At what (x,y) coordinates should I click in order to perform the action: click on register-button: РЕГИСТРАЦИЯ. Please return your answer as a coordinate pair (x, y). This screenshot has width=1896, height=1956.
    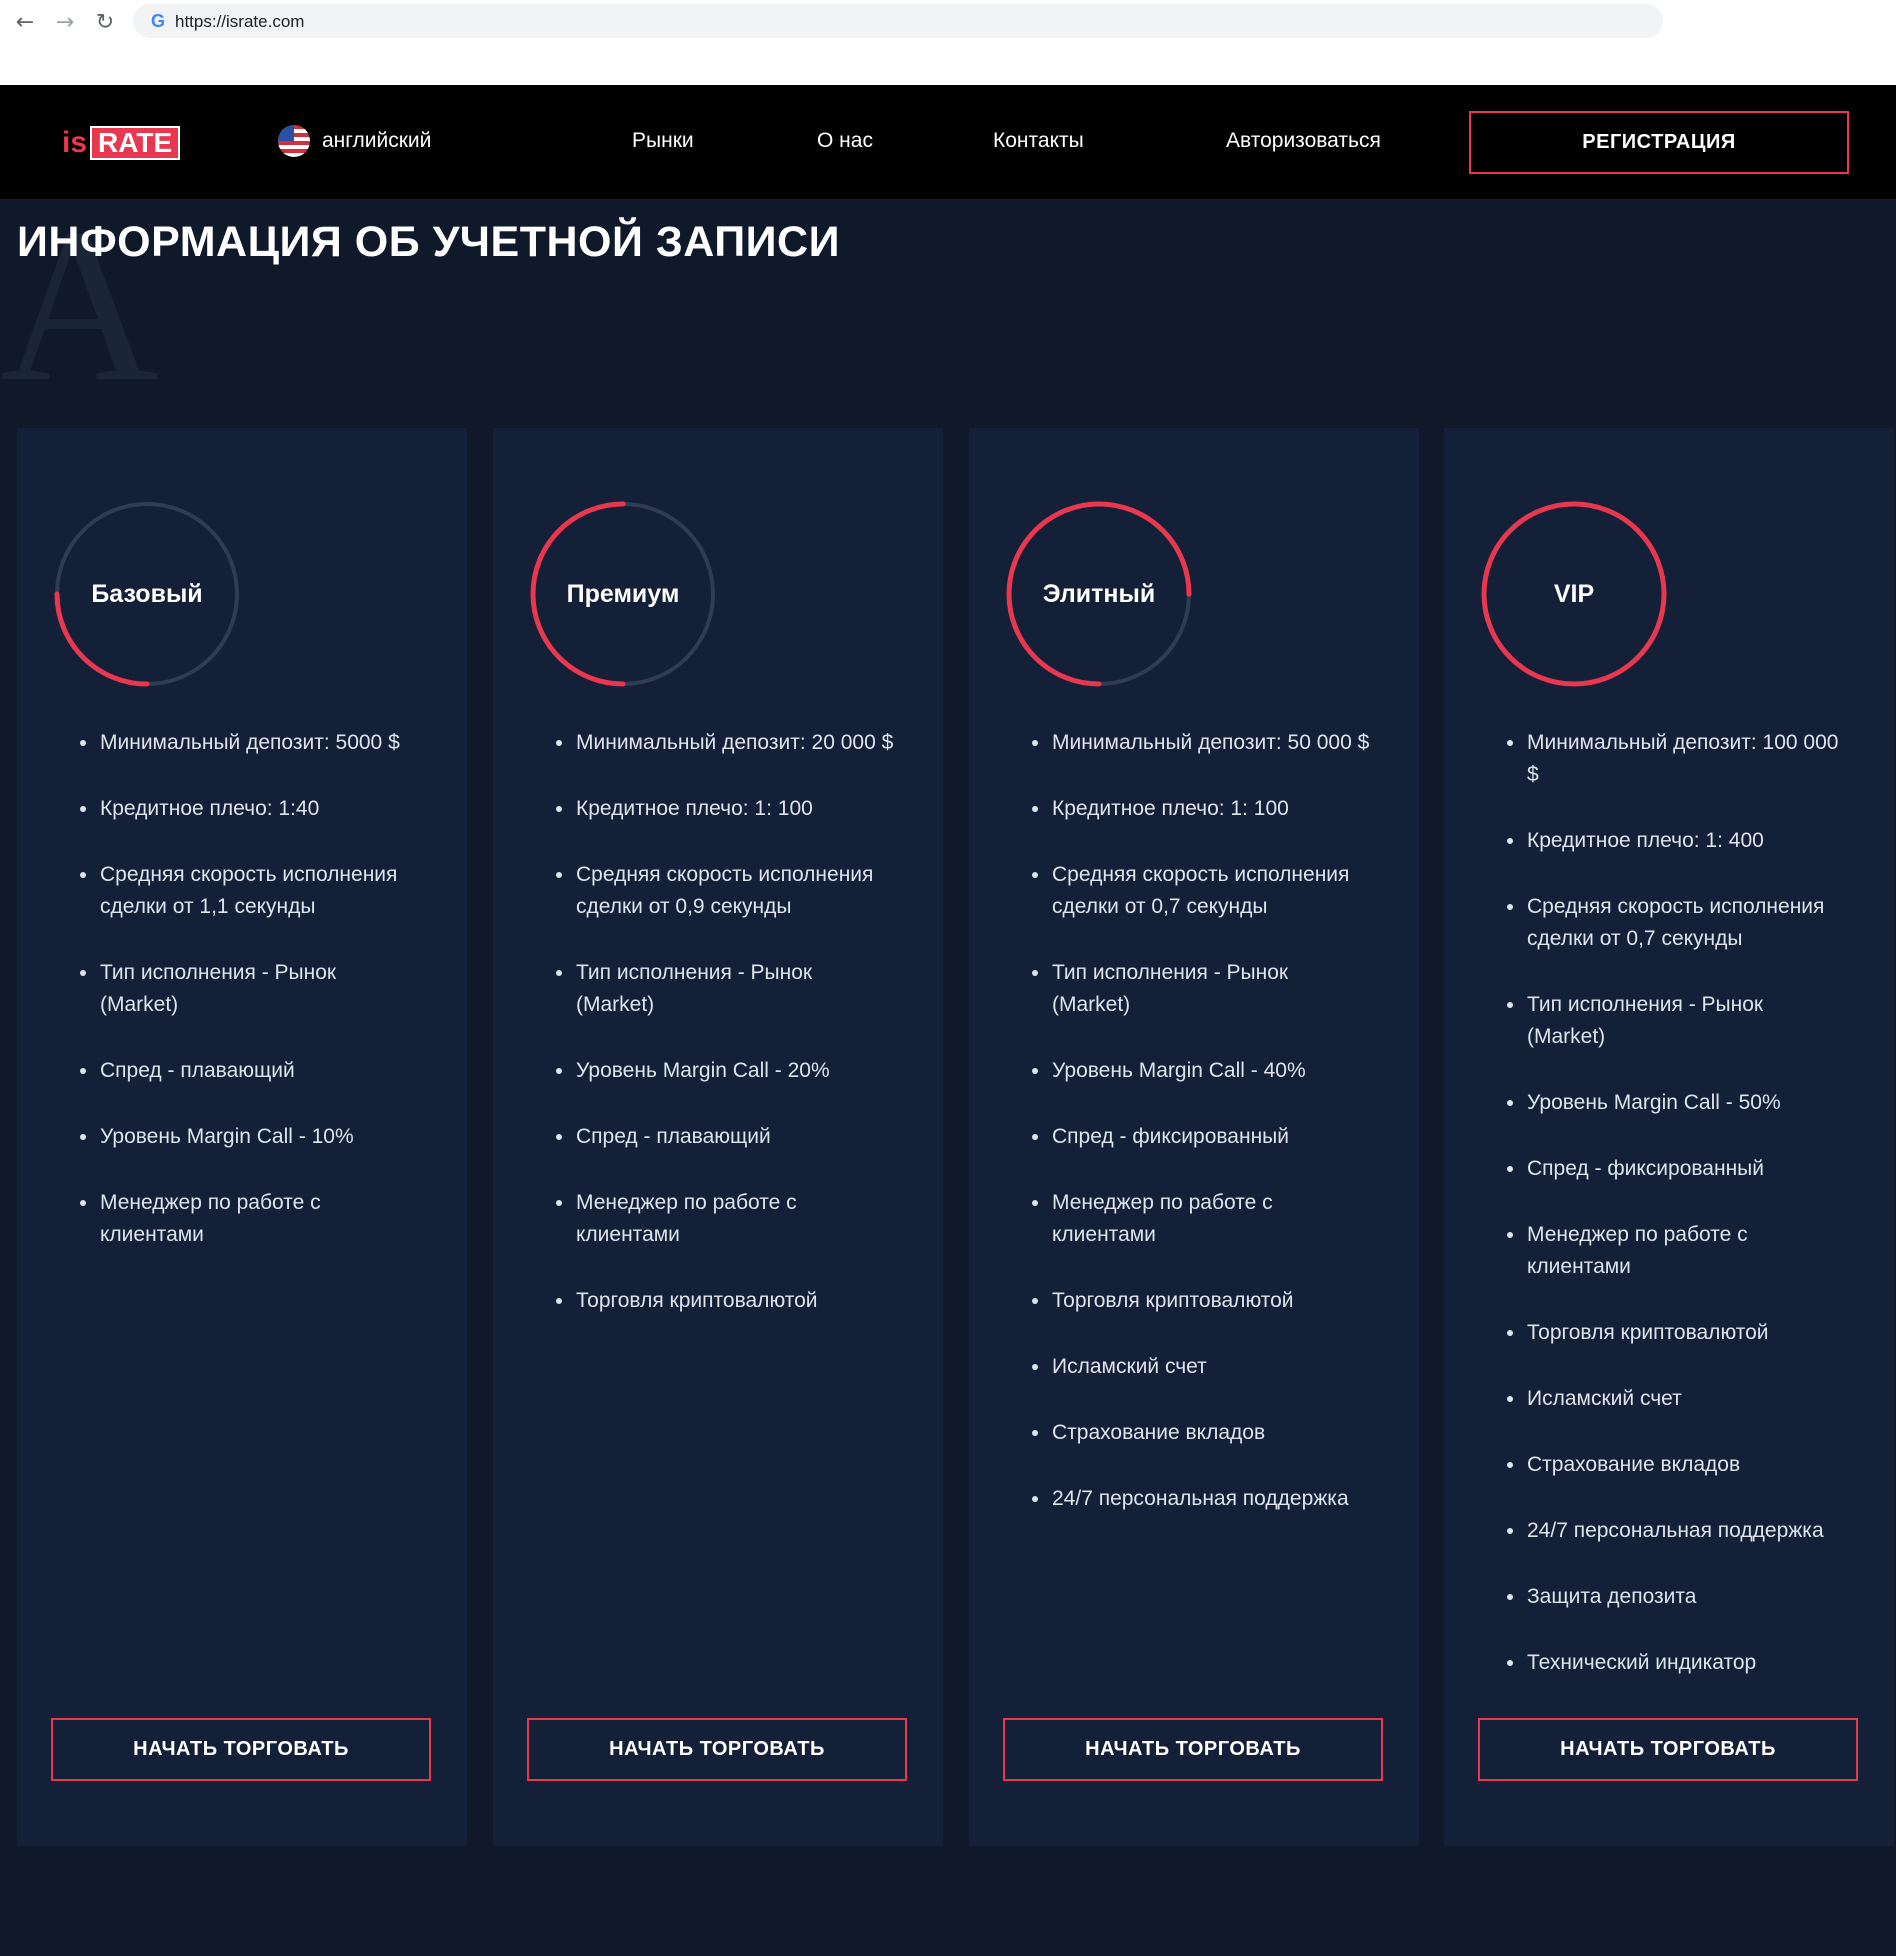
    Looking at the image, I should click on (1659, 142).